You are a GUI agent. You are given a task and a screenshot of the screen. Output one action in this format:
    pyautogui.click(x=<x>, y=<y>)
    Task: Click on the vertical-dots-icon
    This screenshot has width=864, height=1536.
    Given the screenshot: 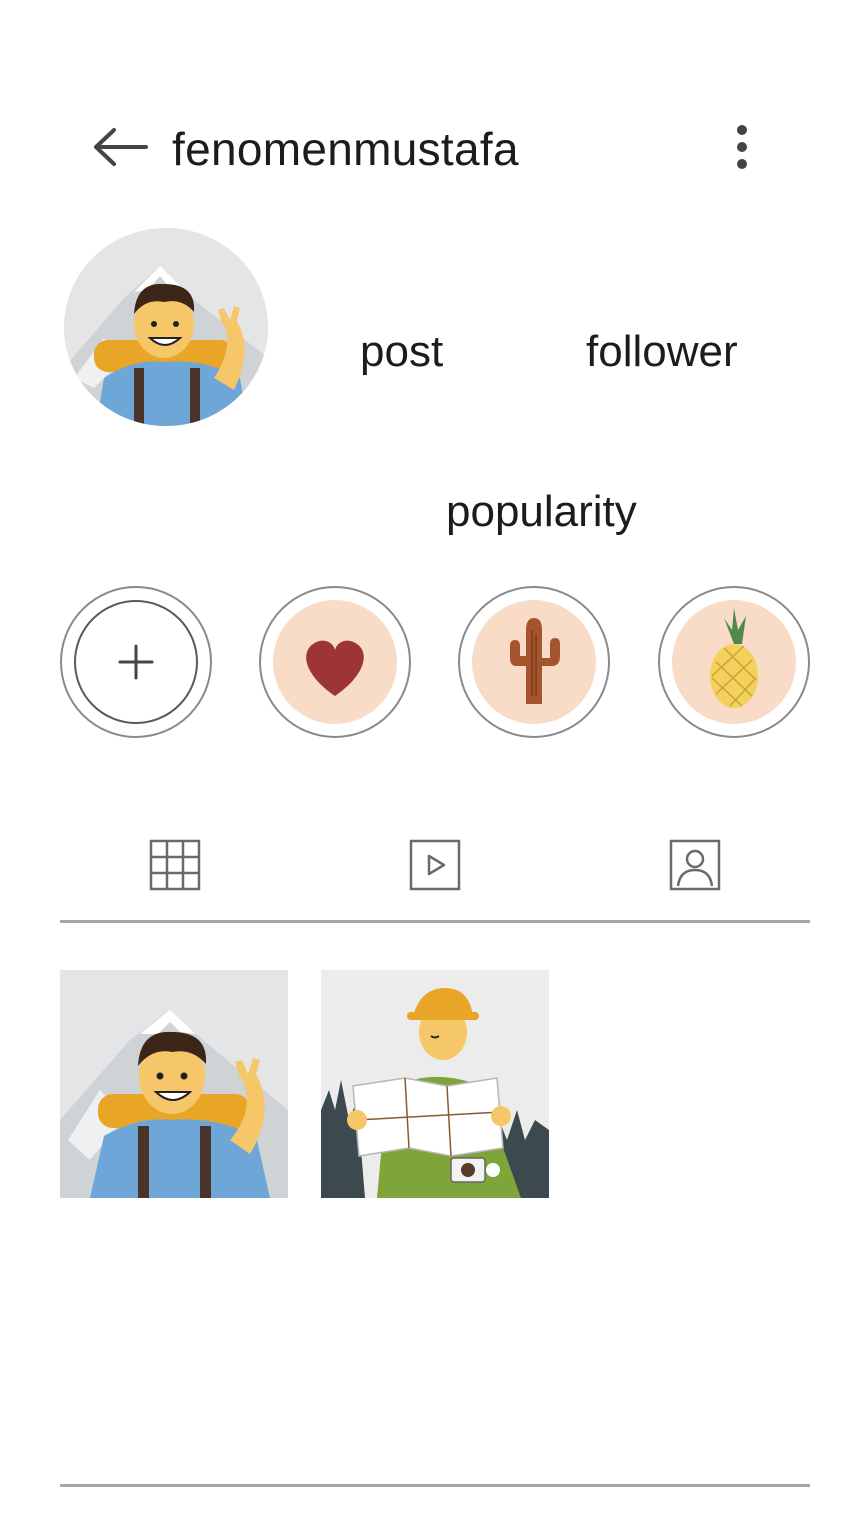 What is the action you would take?
    pyautogui.click(x=742, y=147)
    